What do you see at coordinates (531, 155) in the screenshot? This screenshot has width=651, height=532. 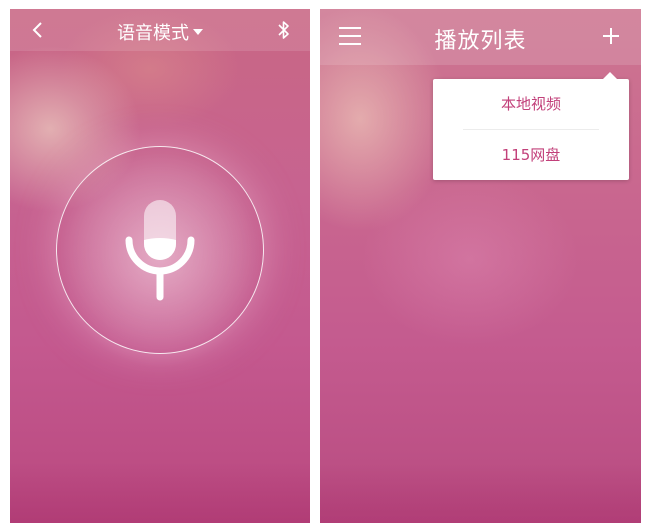 I see `menu-item-115-cloud: 115网盘` at bounding box center [531, 155].